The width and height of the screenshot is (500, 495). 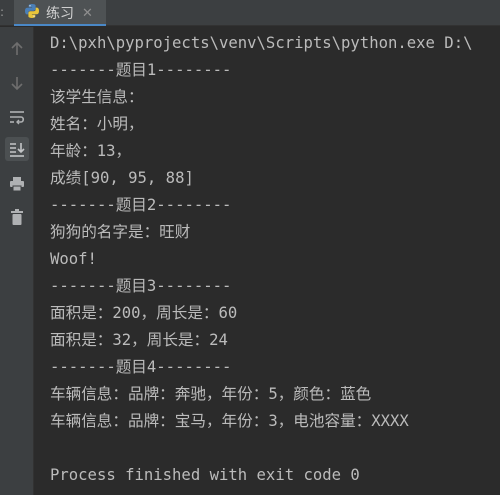 I want to click on console-line: 年龄：13，, so click(x=91, y=151).